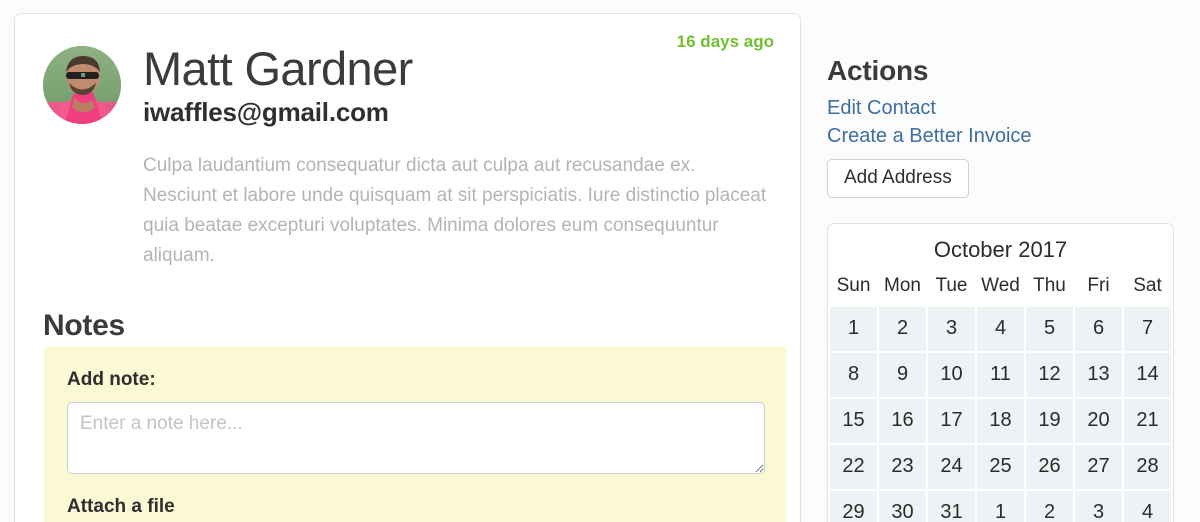 The height and width of the screenshot is (522, 1200). What do you see at coordinates (1098, 467) in the screenshot?
I see `calendar-day: 27` at bounding box center [1098, 467].